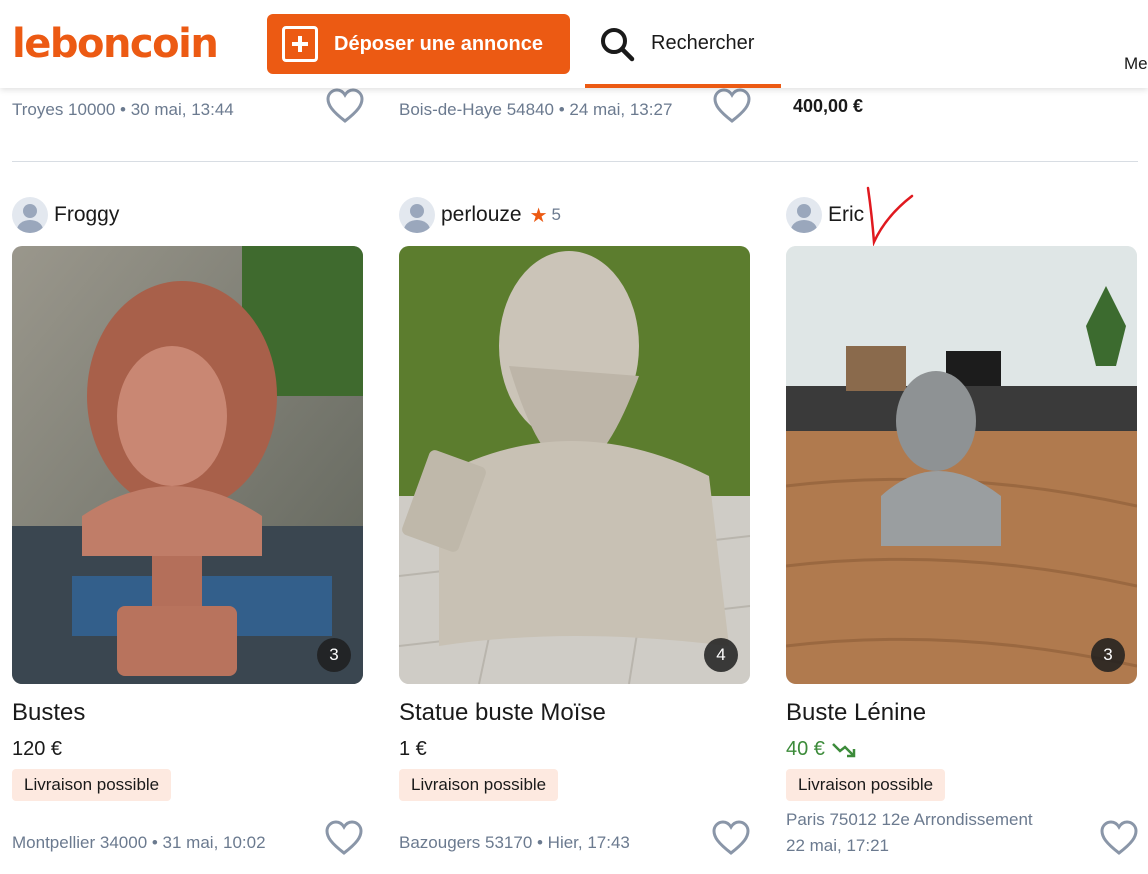 This screenshot has width=1148, height=874. Describe the element at coordinates (828, 106) in the screenshot. I see `prev-listing-price: 400,00 €` at that location.